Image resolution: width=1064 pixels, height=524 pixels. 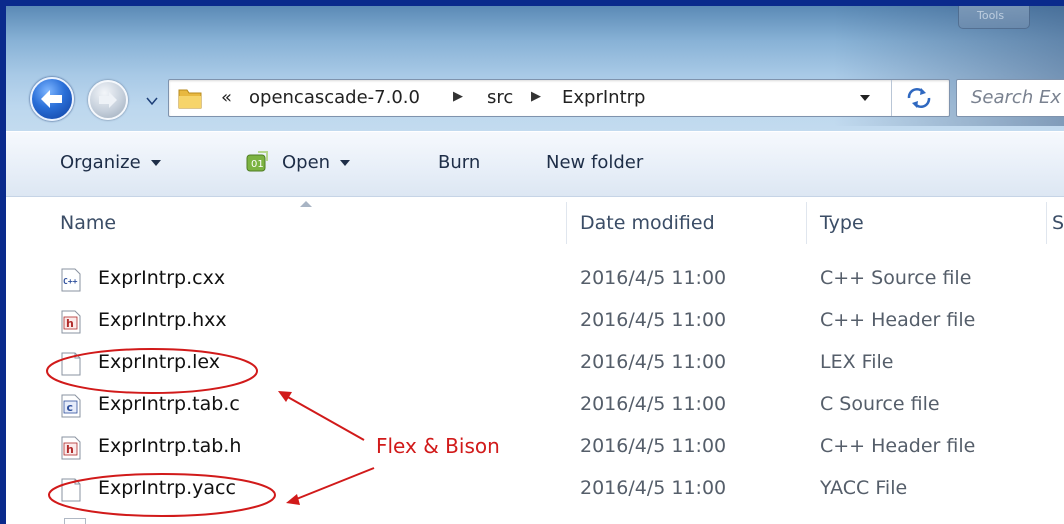 What do you see at coordinates (325, 418) in the screenshot?
I see `annotation-arrow-upper` at bounding box center [325, 418].